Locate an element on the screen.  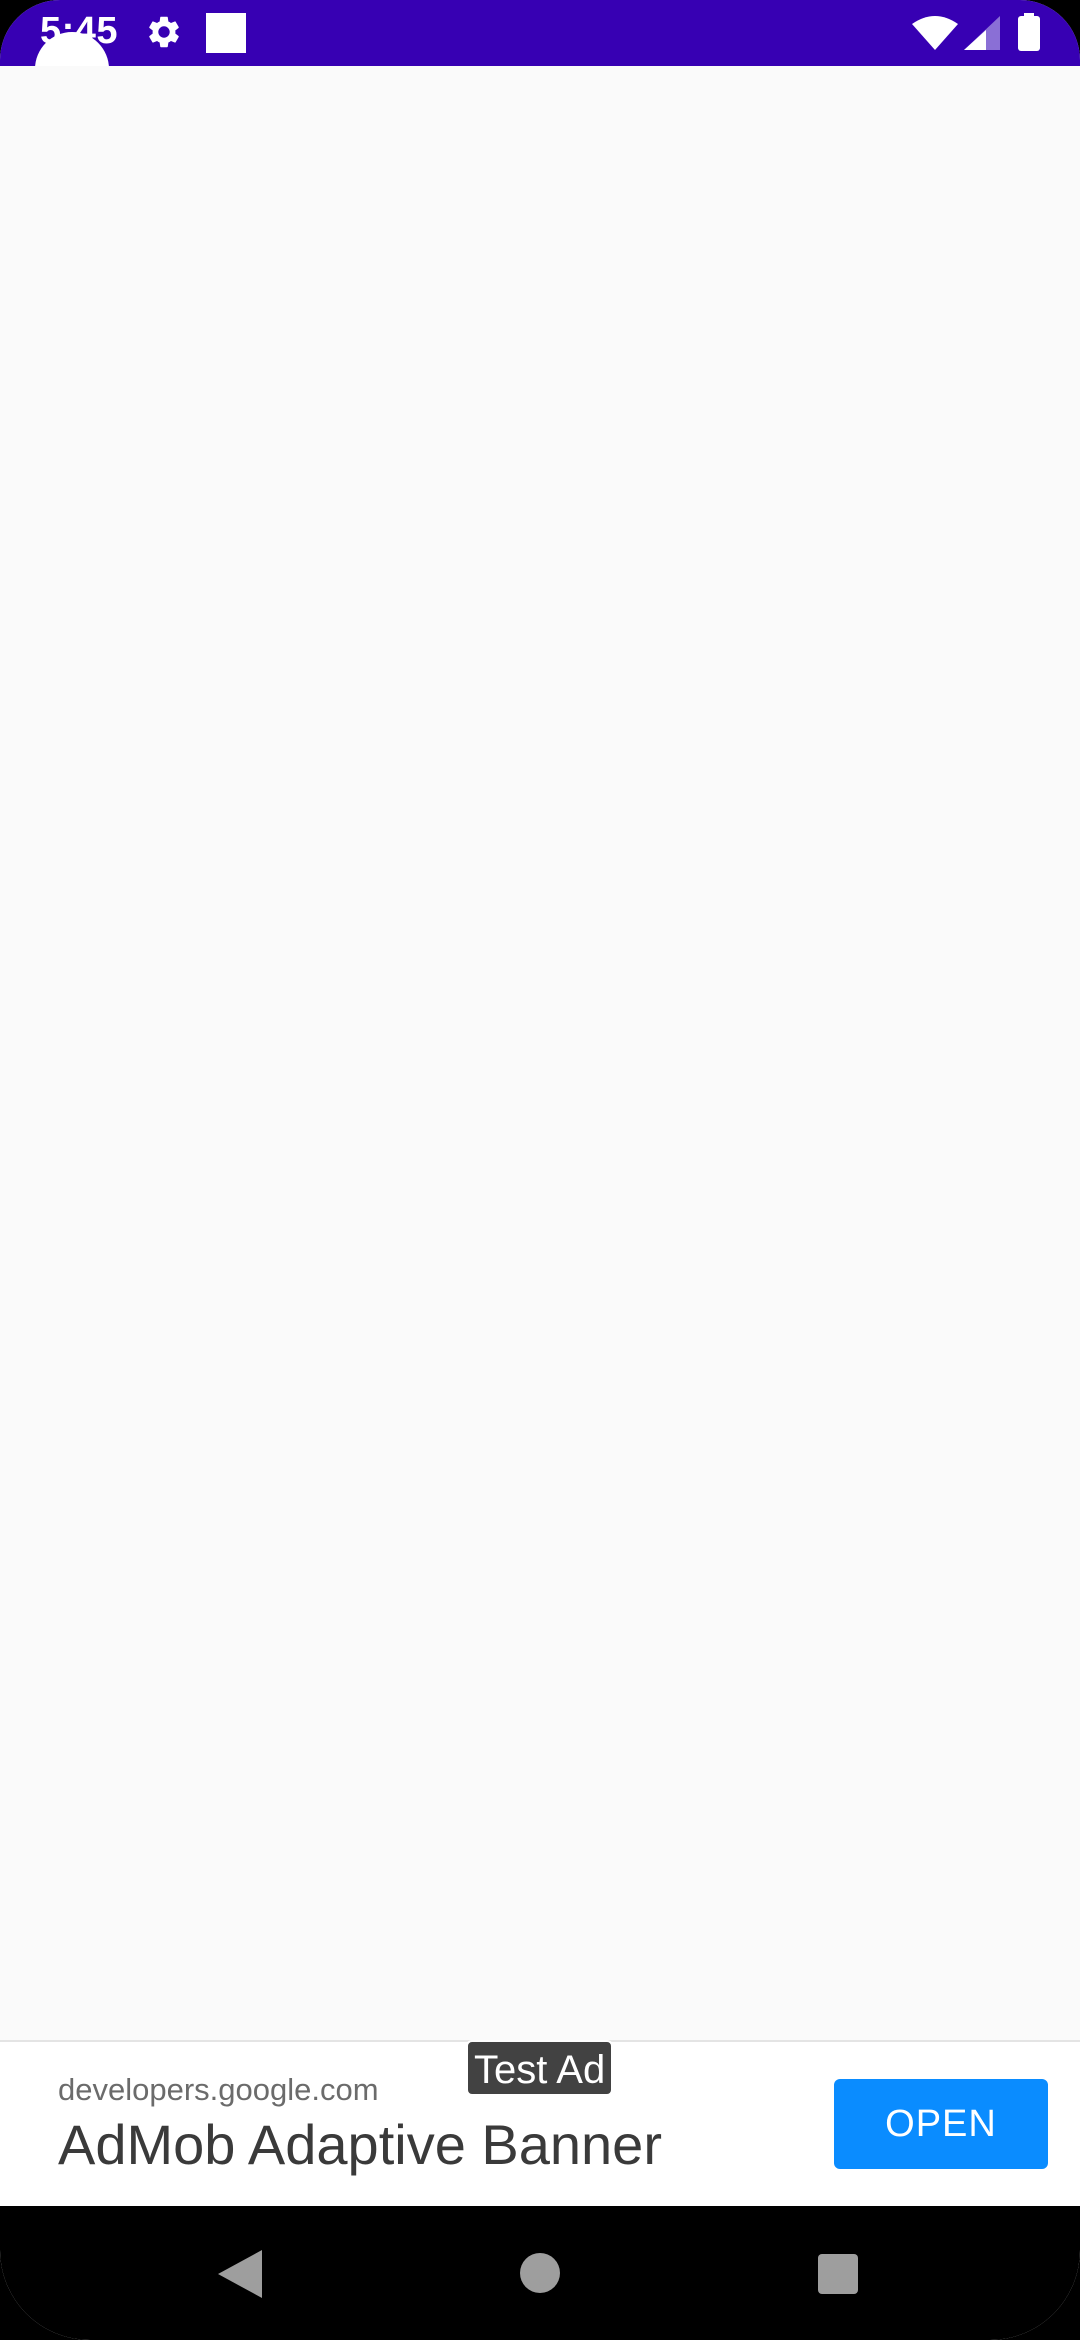
wifi-icon is located at coordinates (935, 33).